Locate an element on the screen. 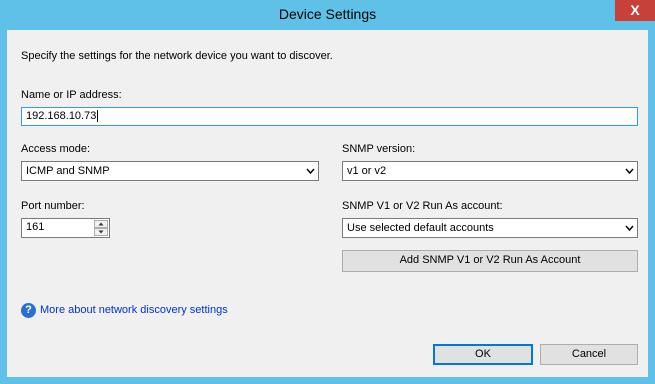 This screenshot has width=655, height=384. window-title: Device Settings is located at coordinates (327, 14).